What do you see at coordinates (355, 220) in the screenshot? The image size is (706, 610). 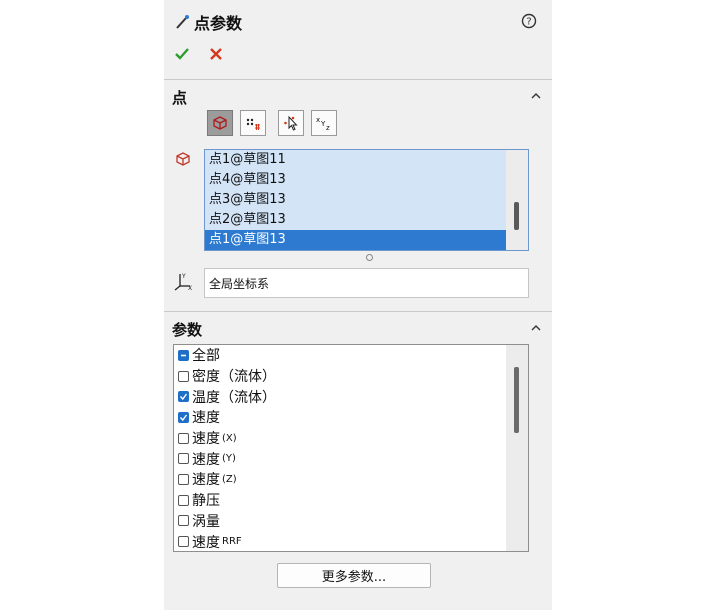 I see `list-item: 点2@草图13` at bounding box center [355, 220].